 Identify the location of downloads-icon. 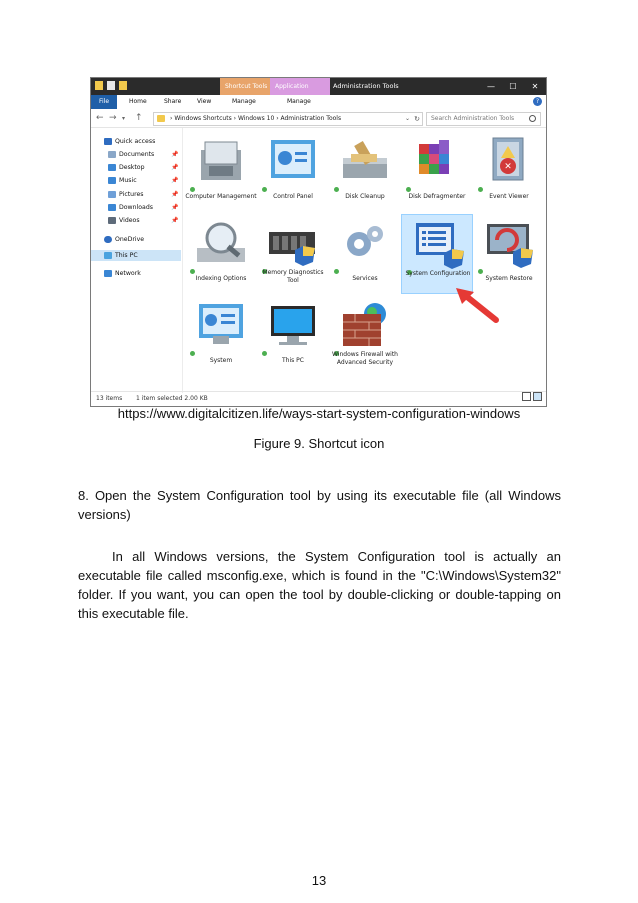
(112, 207).